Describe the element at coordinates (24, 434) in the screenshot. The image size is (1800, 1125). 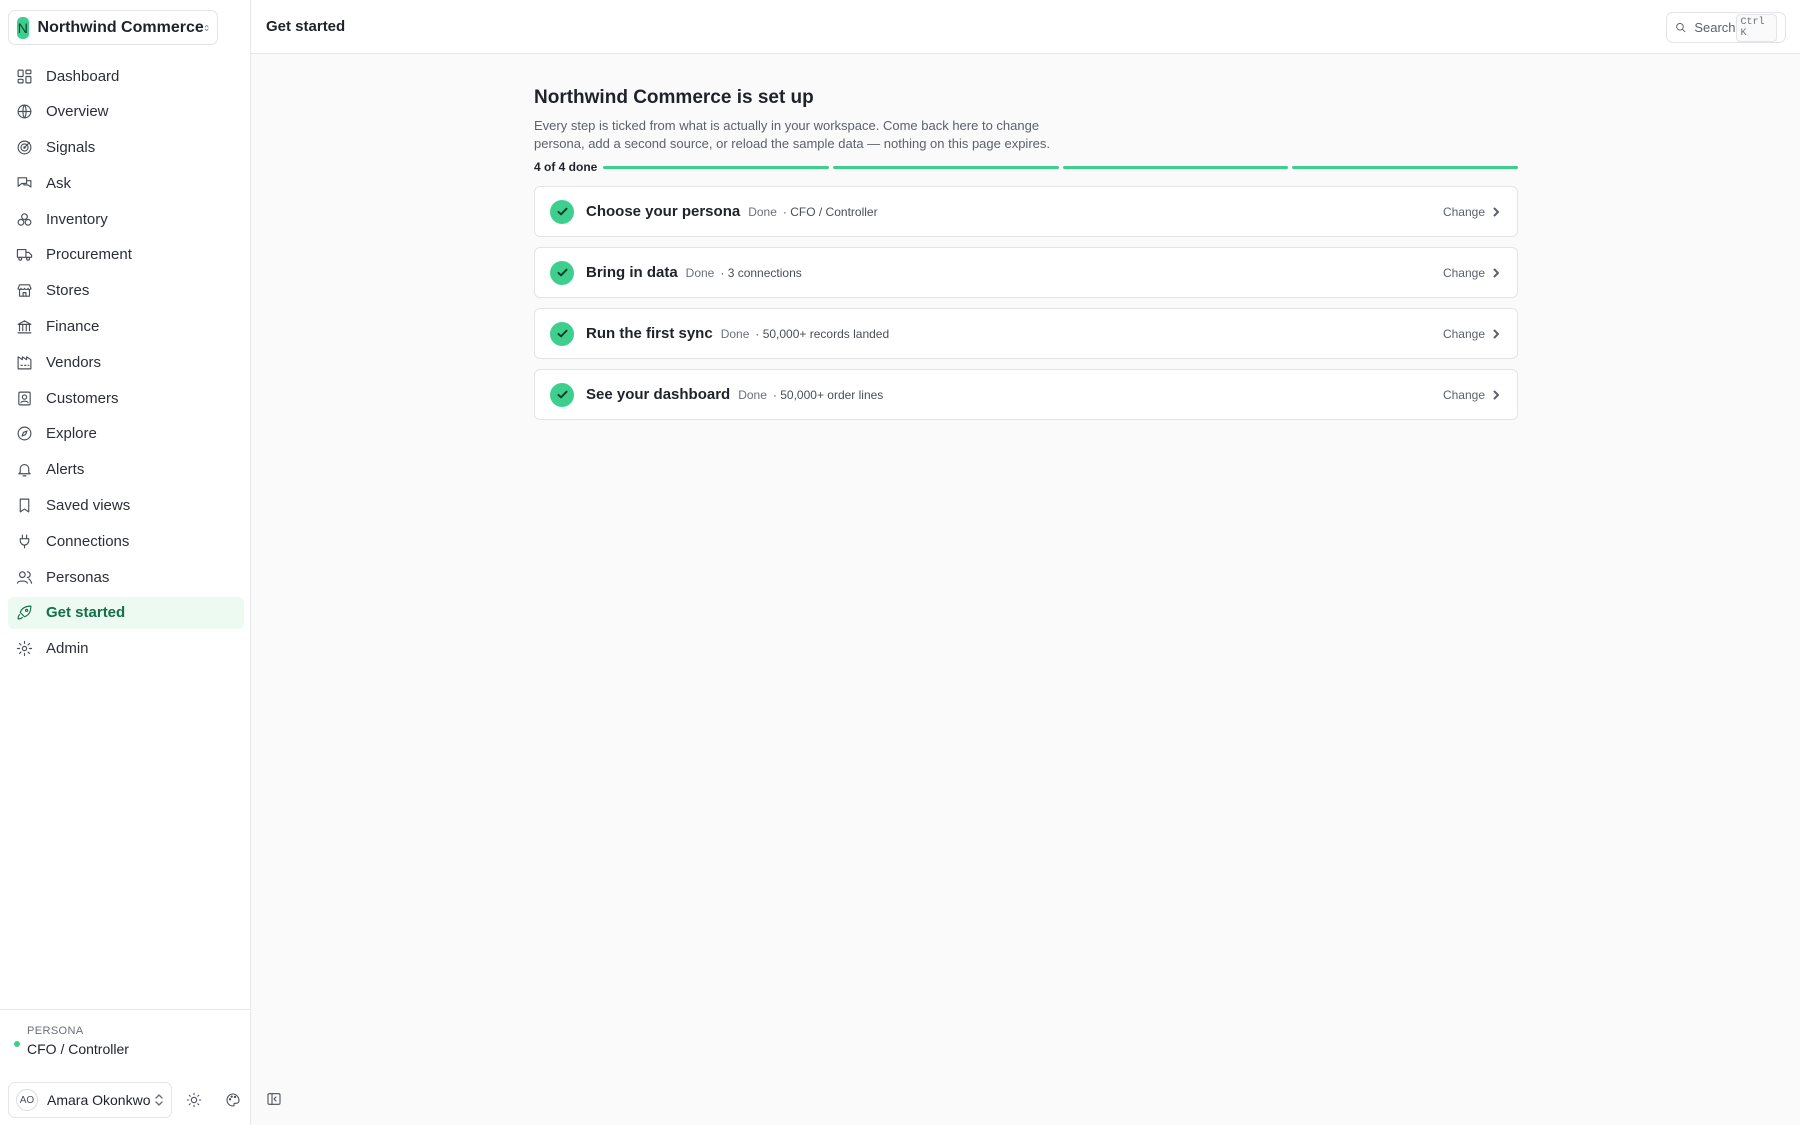
I see `compass-icon` at that location.